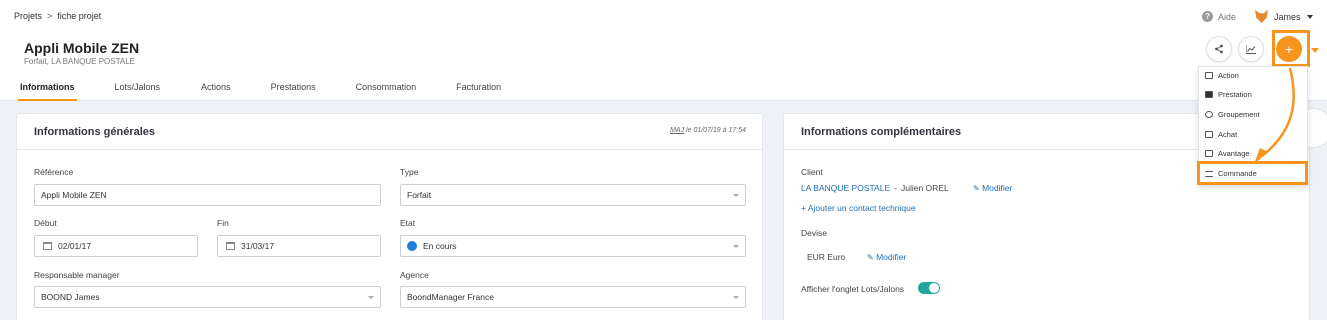 Image resolution: width=1327 pixels, height=320 pixels. What do you see at coordinates (75, 246) in the screenshot?
I see `debut-value: 02/01/17` at bounding box center [75, 246].